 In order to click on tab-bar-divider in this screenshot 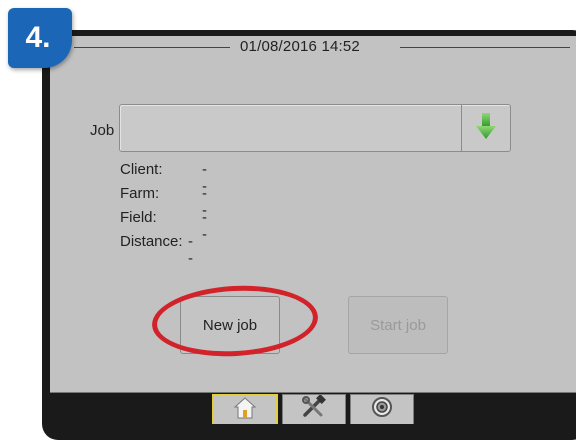, I will do `click(313, 392)`.